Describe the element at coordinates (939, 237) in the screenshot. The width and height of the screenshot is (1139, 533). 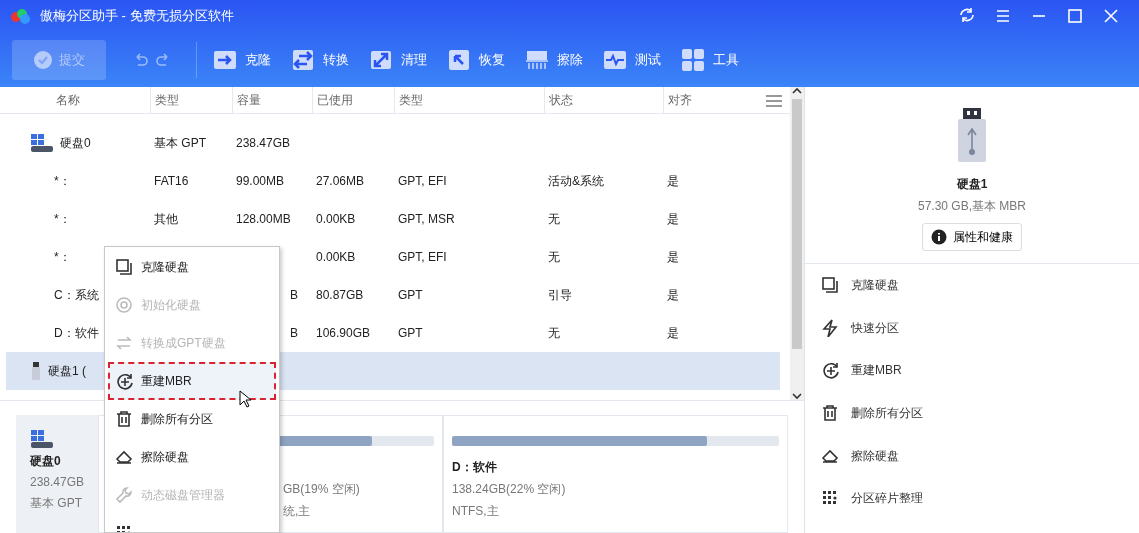
I see `info-icon` at that location.